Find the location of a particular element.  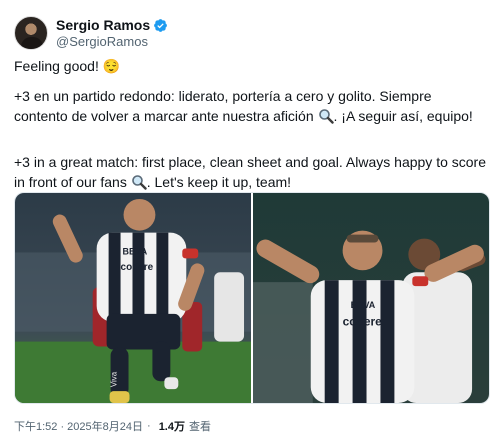

author-names: Sergio Ramos @SergioRamos is located at coordinates (112, 33).